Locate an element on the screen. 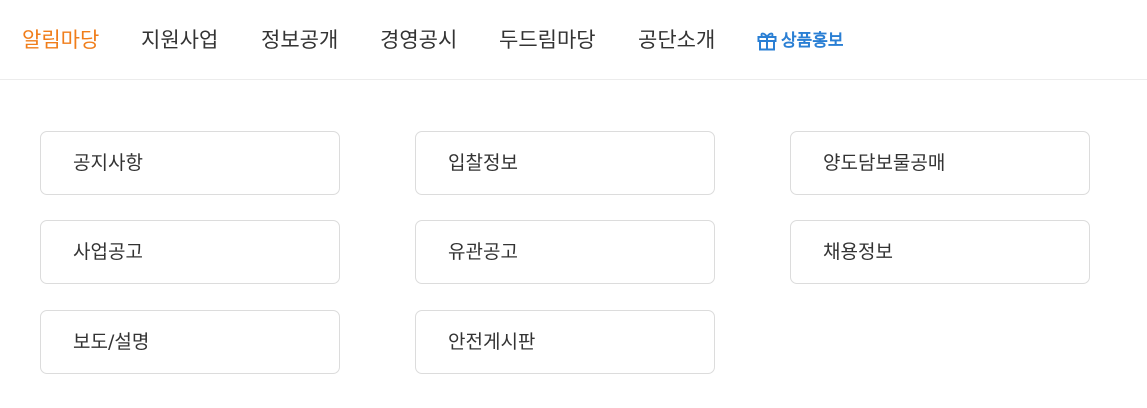 This screenshot has height=408, width=1147. gift-icon is located at coordinates (767, 41).